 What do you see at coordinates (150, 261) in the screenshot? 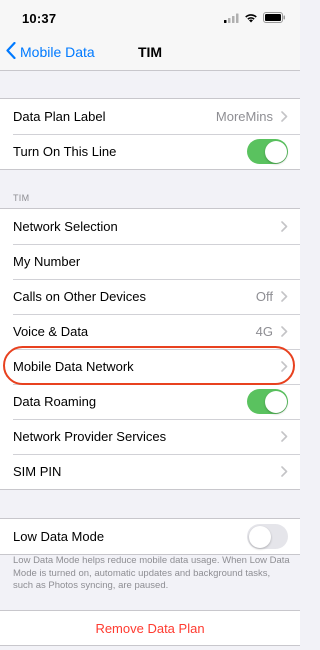
I see `my-number-row: My Number` at bounding box center [150, 261].